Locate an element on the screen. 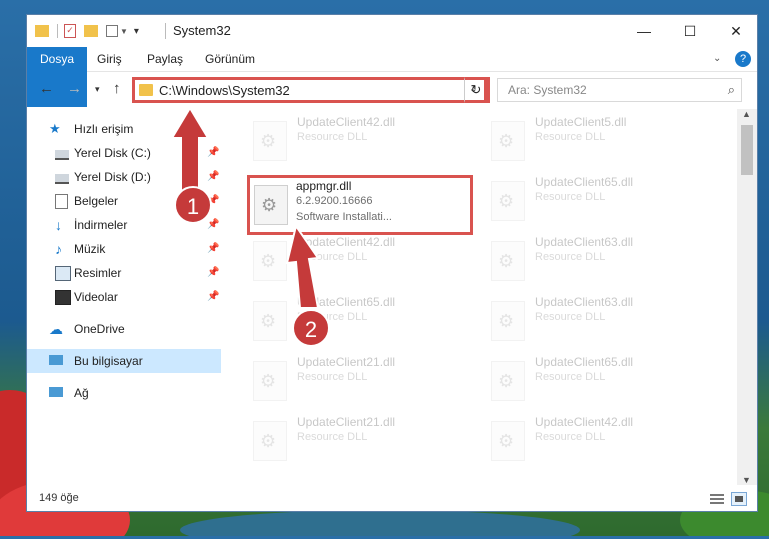  step-badge-2: 2 is located at coordinates (311, 328).